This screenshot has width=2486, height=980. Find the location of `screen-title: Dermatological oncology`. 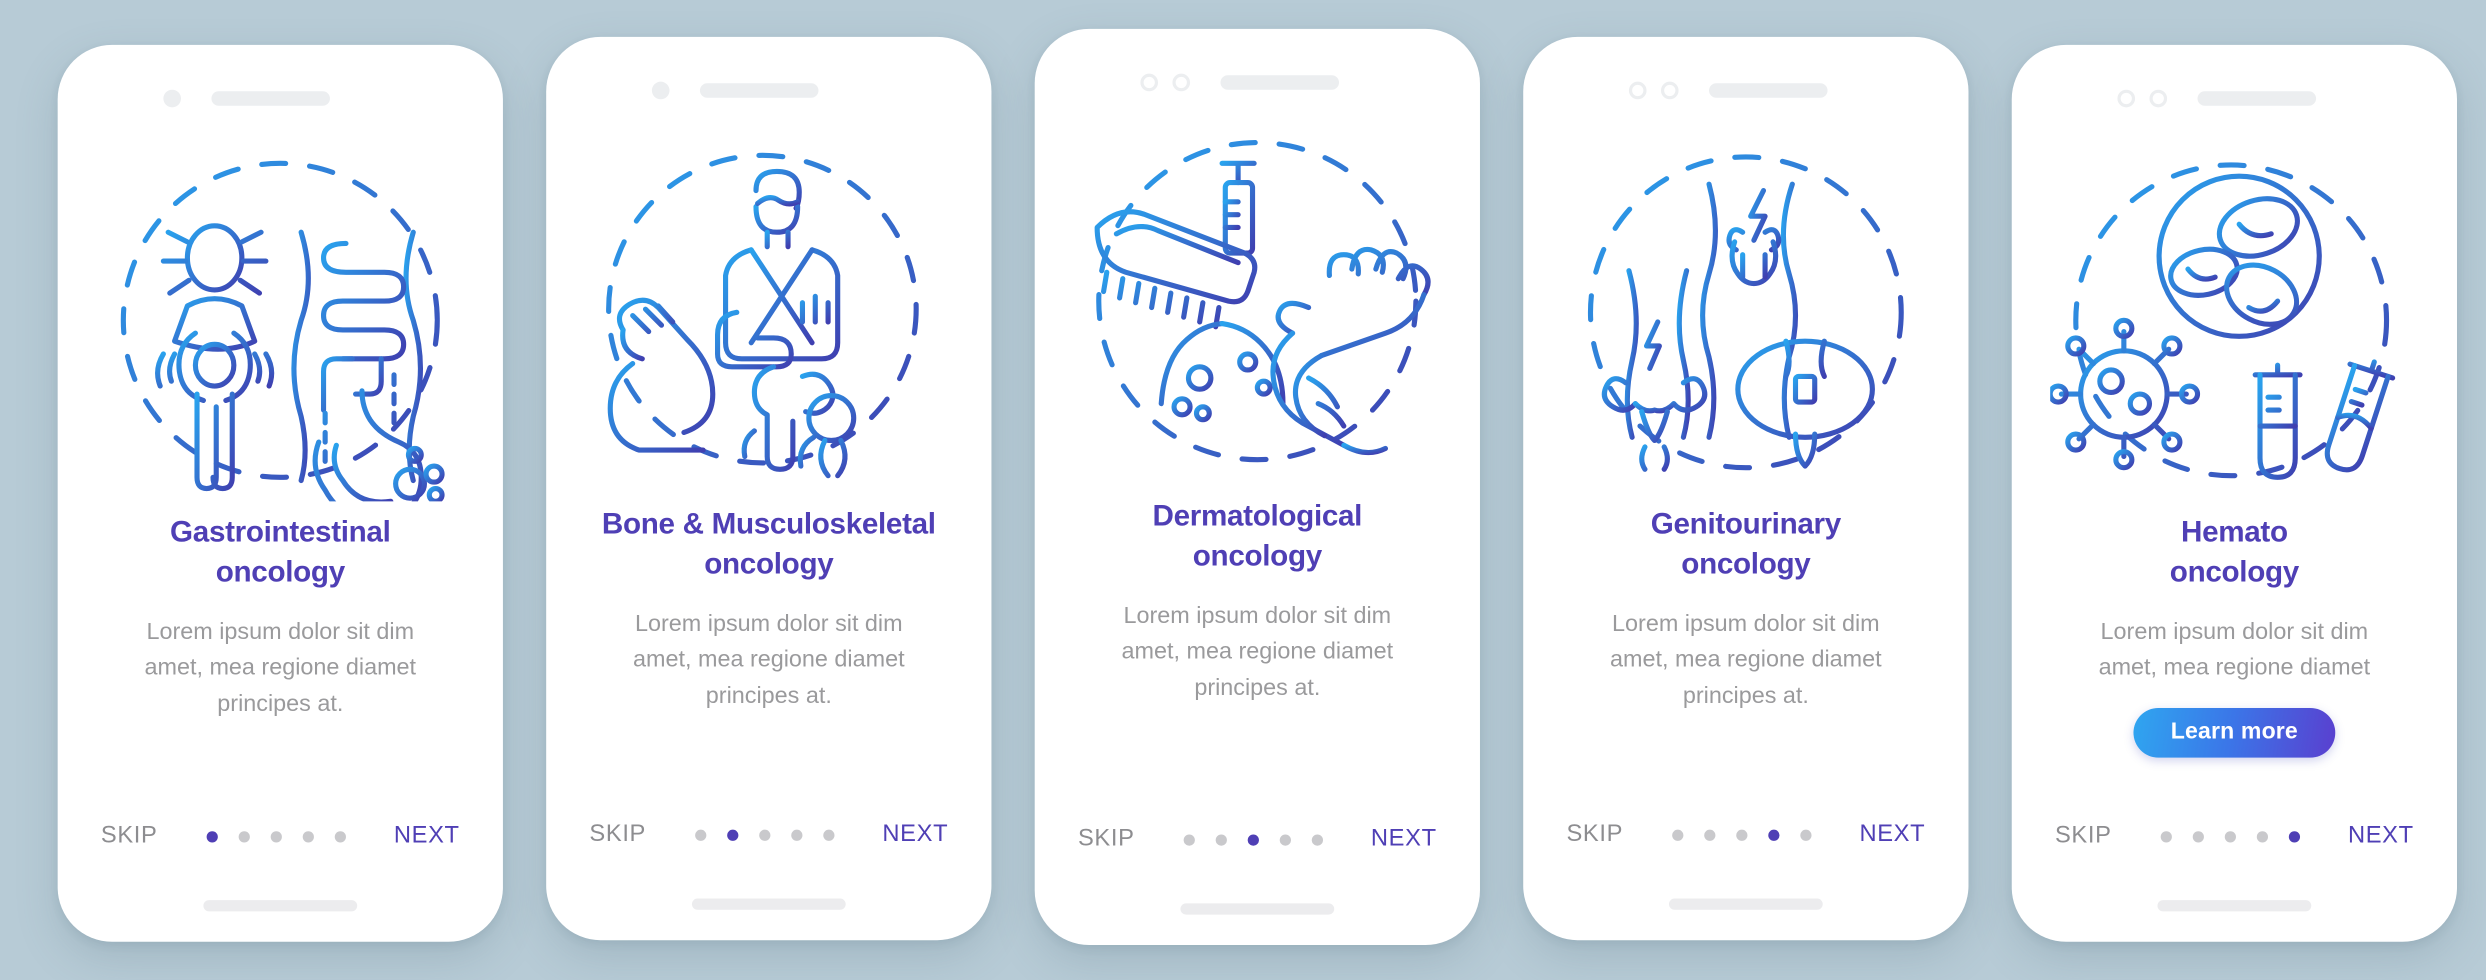

screen-title: Dermatological oncology is located at coordinates (1257, 536).